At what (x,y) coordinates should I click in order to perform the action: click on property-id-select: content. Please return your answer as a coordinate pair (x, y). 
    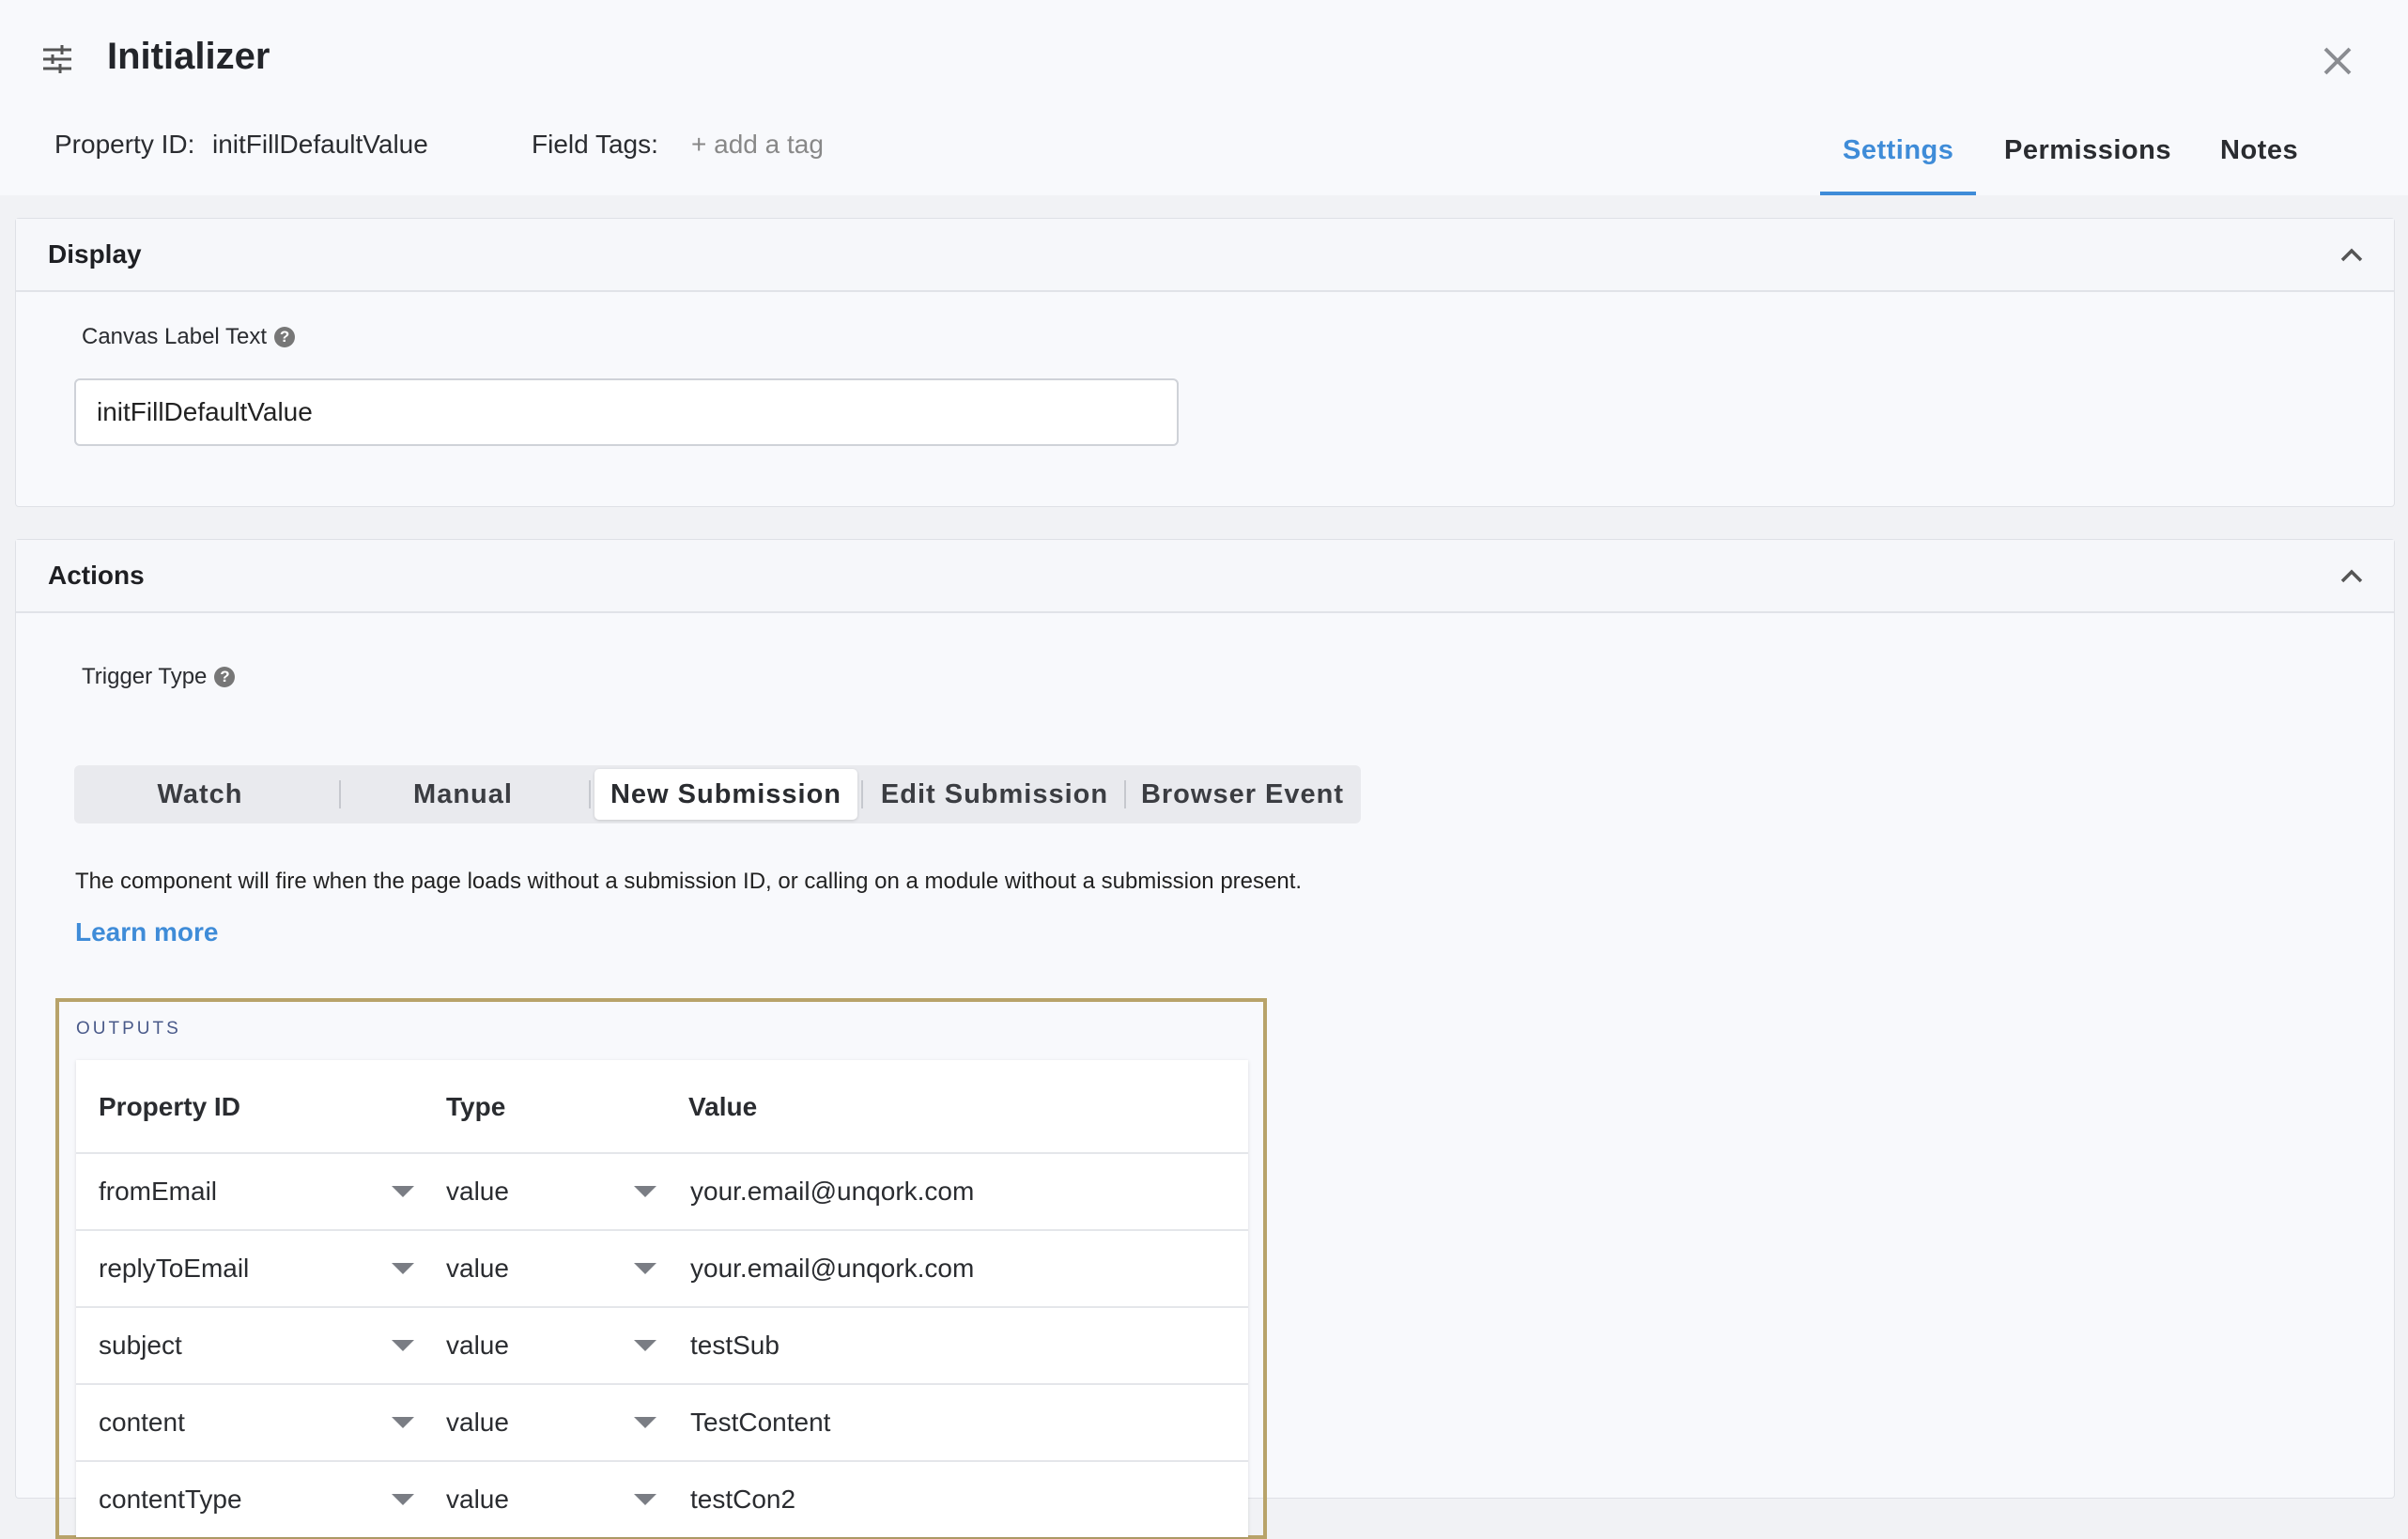
    Looking at the image, I should click on (142, 1423).